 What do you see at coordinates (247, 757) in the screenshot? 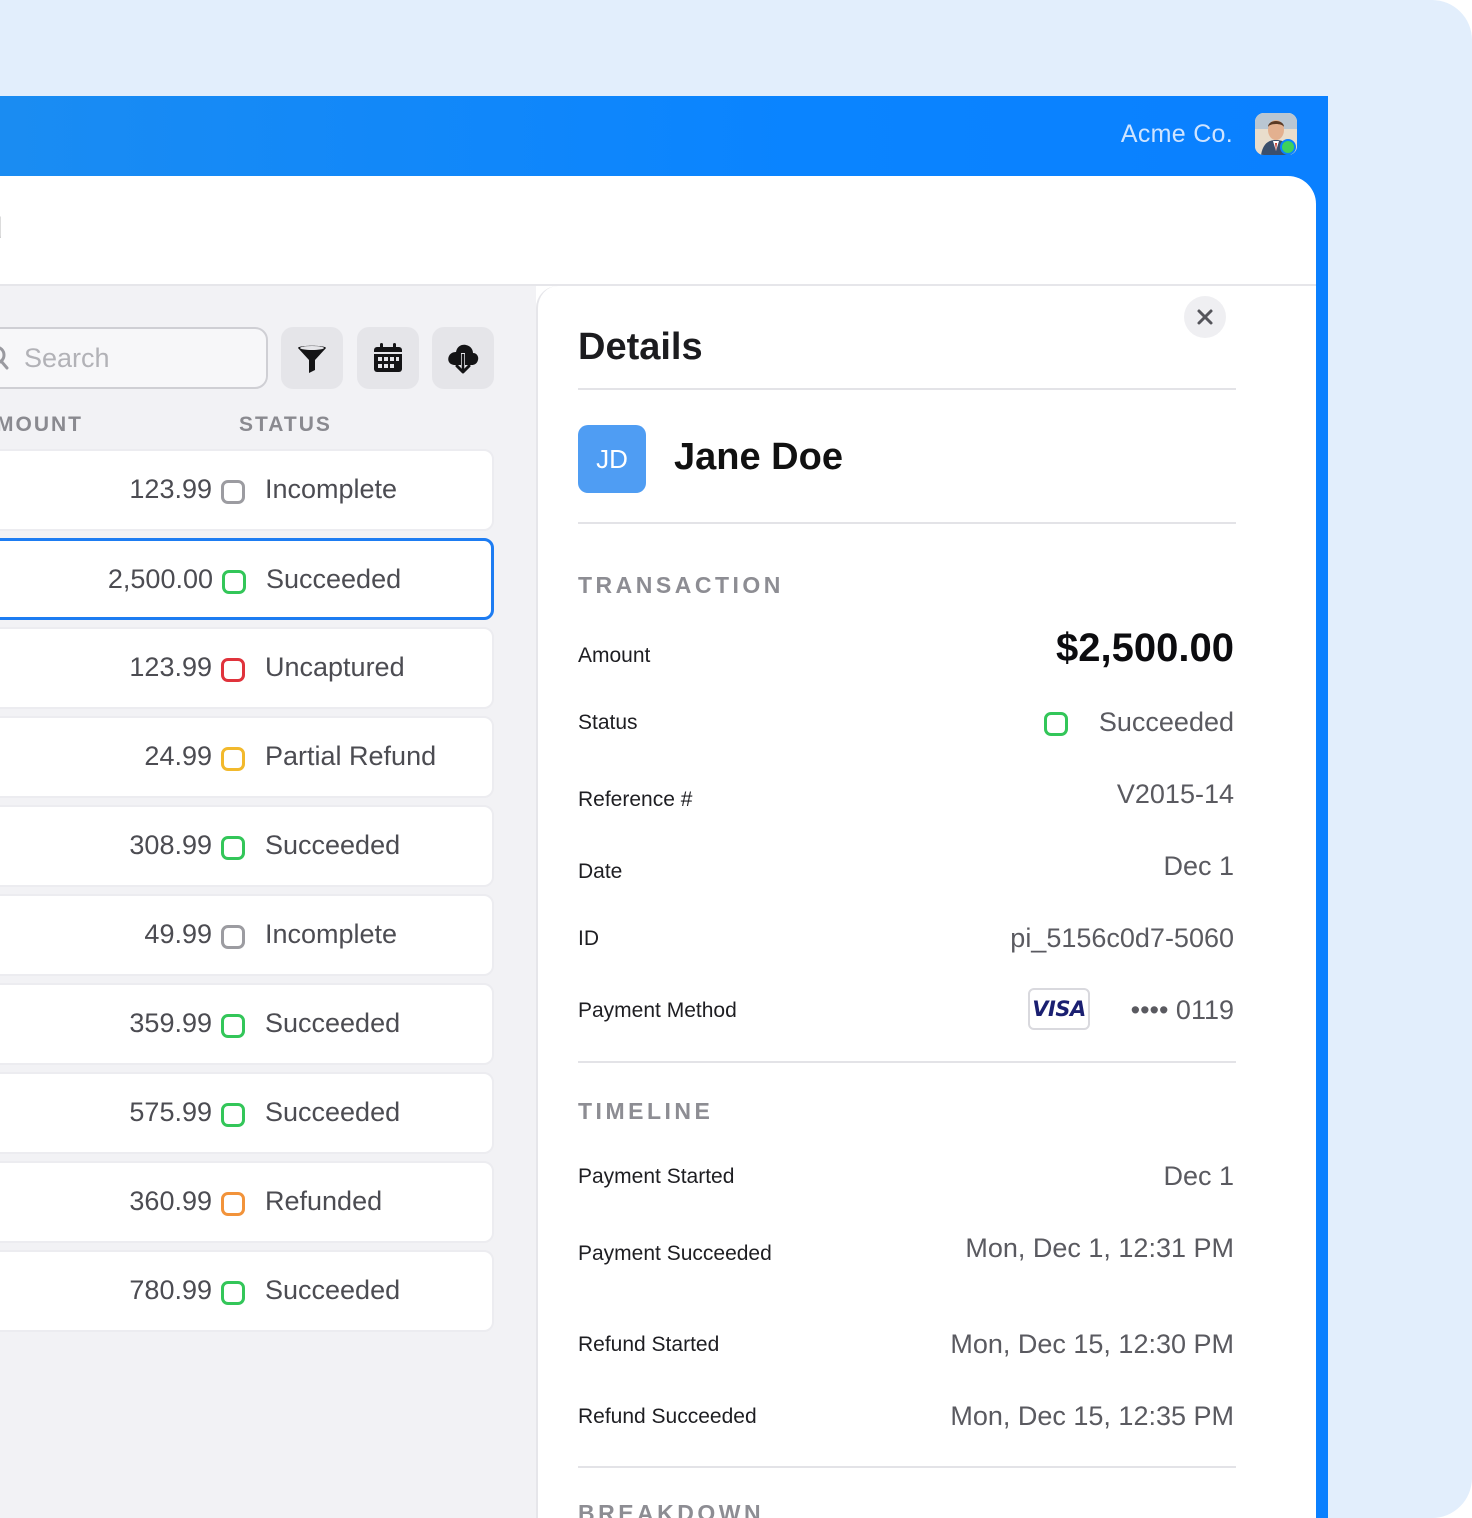
I see `table-row: 24.99 Partial Refund` at bounding box center [247, 757].